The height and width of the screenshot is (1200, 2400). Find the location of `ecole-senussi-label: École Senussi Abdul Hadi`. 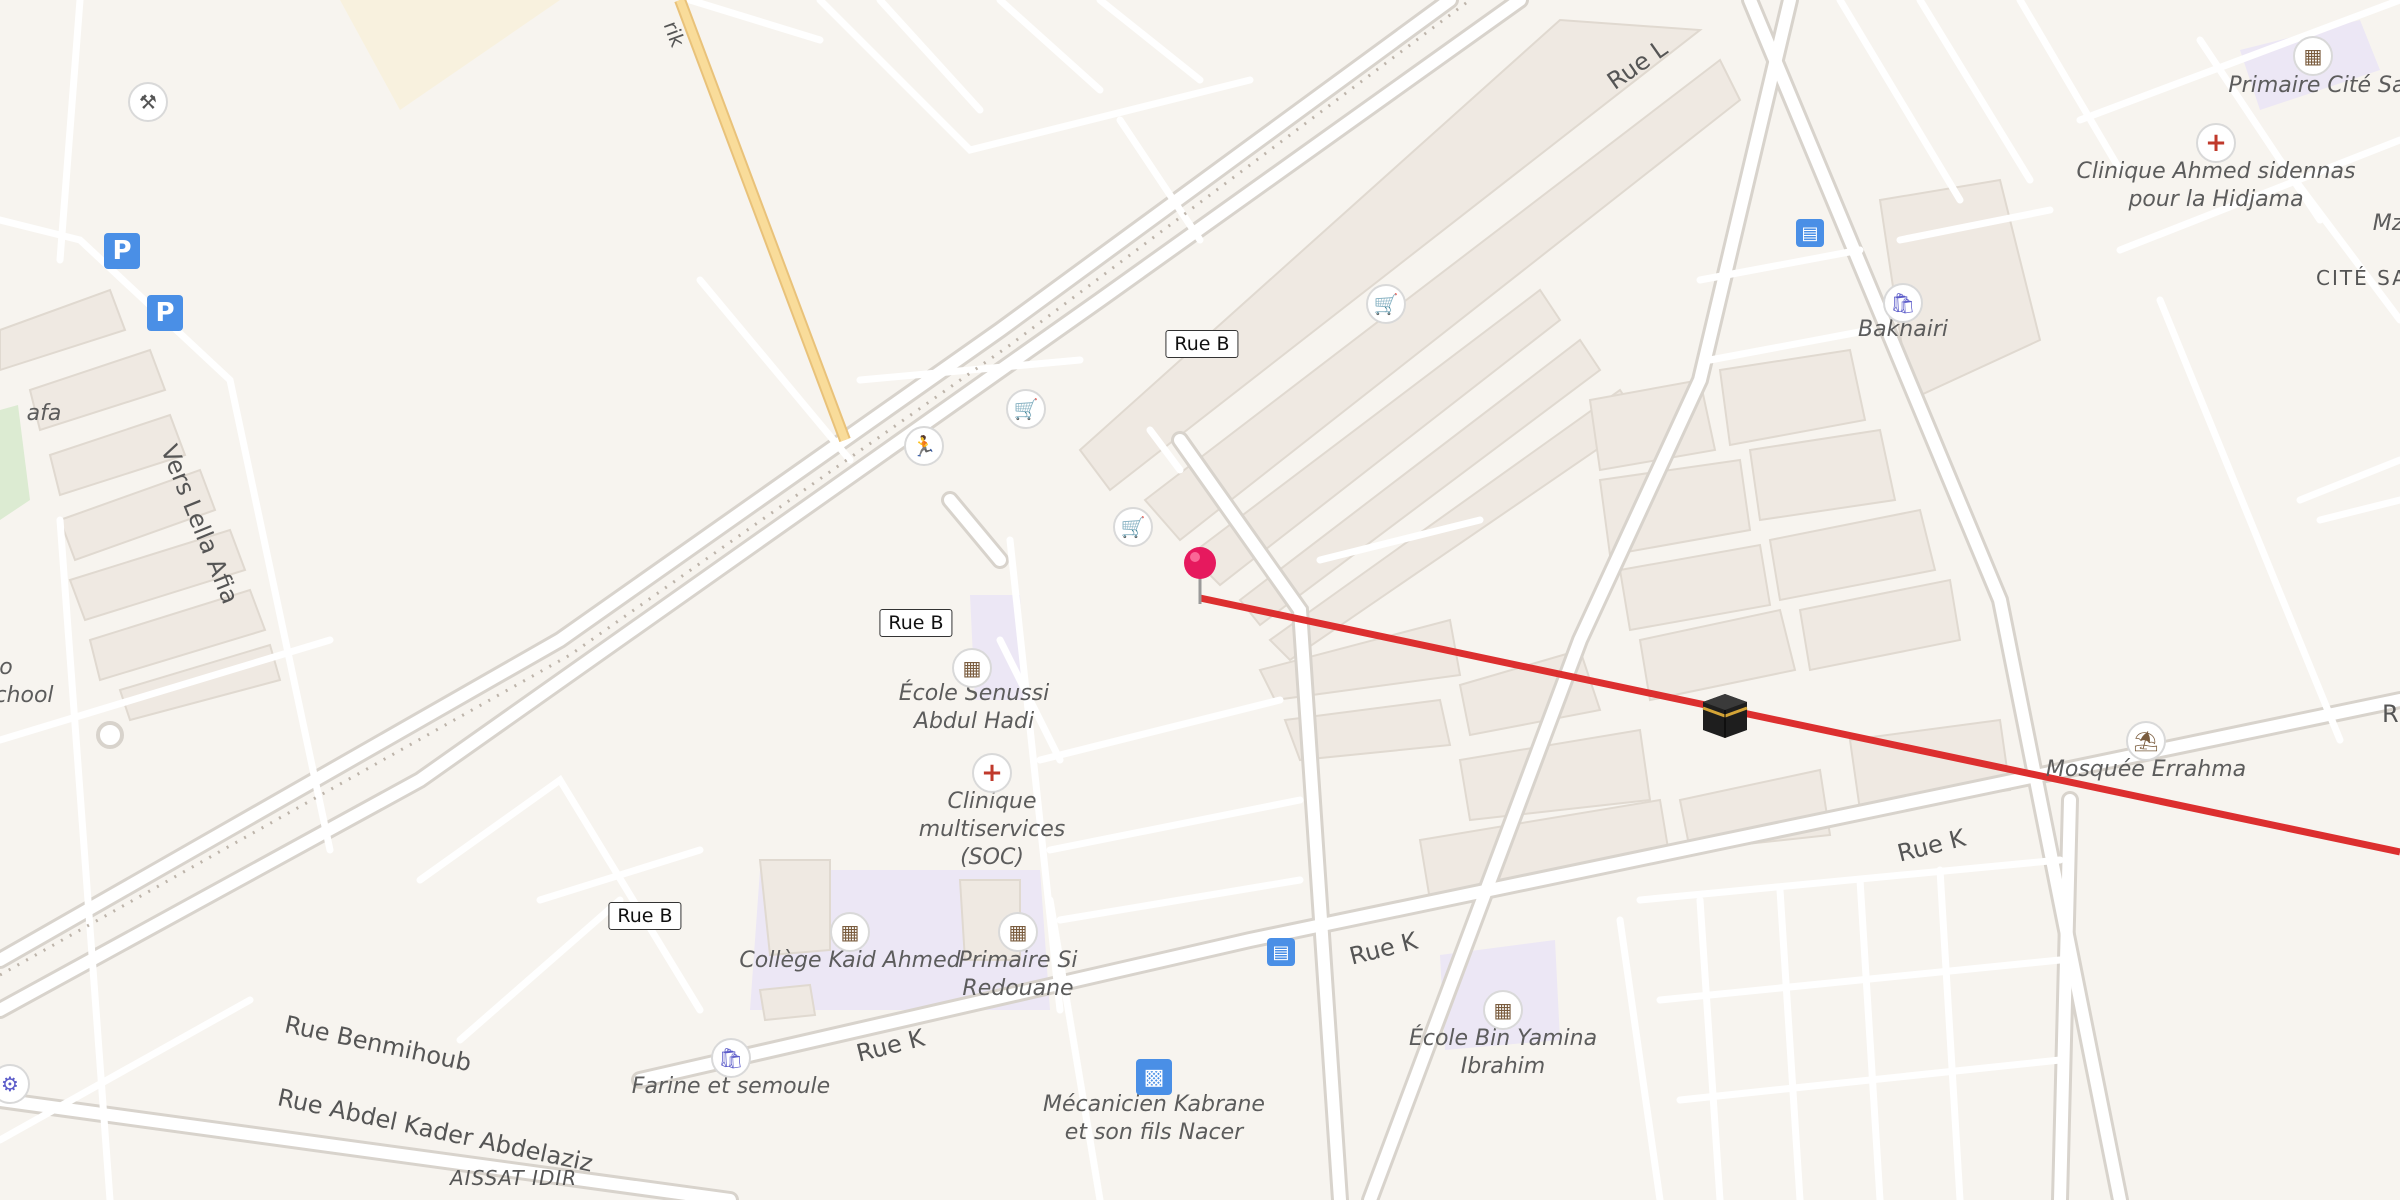

ecole-senussi-label: École Senussi Abdul Hadi is located at coordinates (974, 707).